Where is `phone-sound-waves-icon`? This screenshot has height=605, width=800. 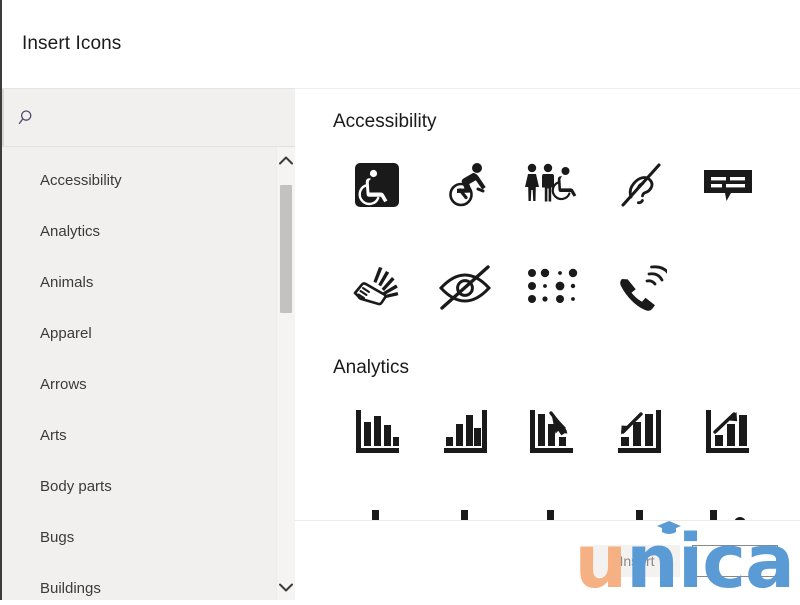
phone-sound-waves-icon is located at coordinates (640, 287).